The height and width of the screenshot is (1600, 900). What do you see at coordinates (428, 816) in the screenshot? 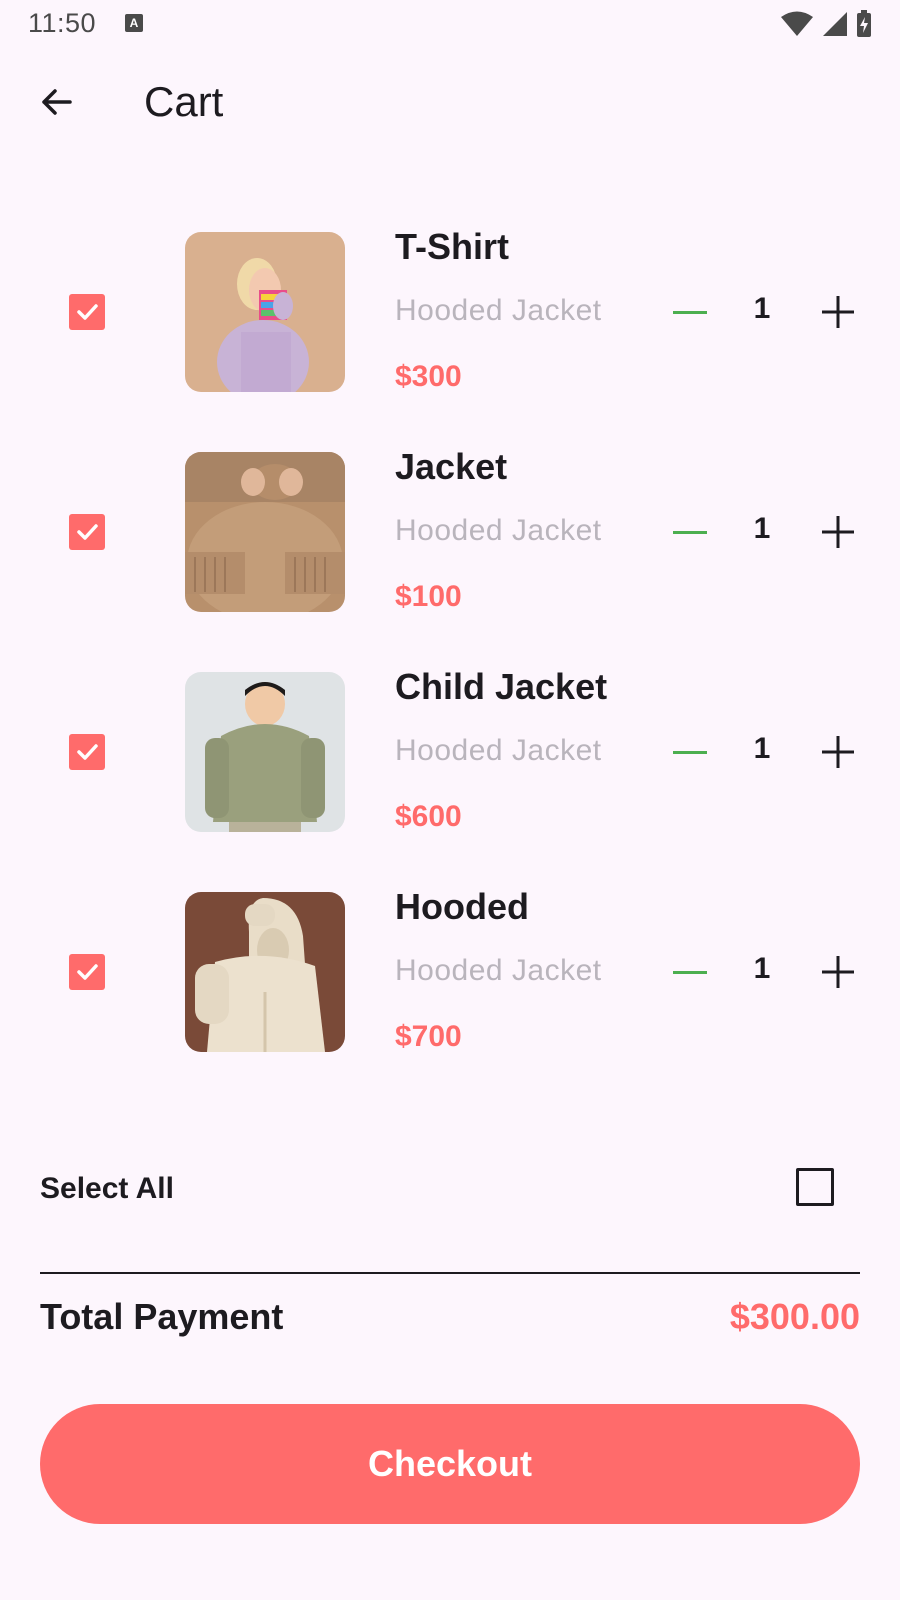
I see `item-price: $600` at bounding box center [428, 816].